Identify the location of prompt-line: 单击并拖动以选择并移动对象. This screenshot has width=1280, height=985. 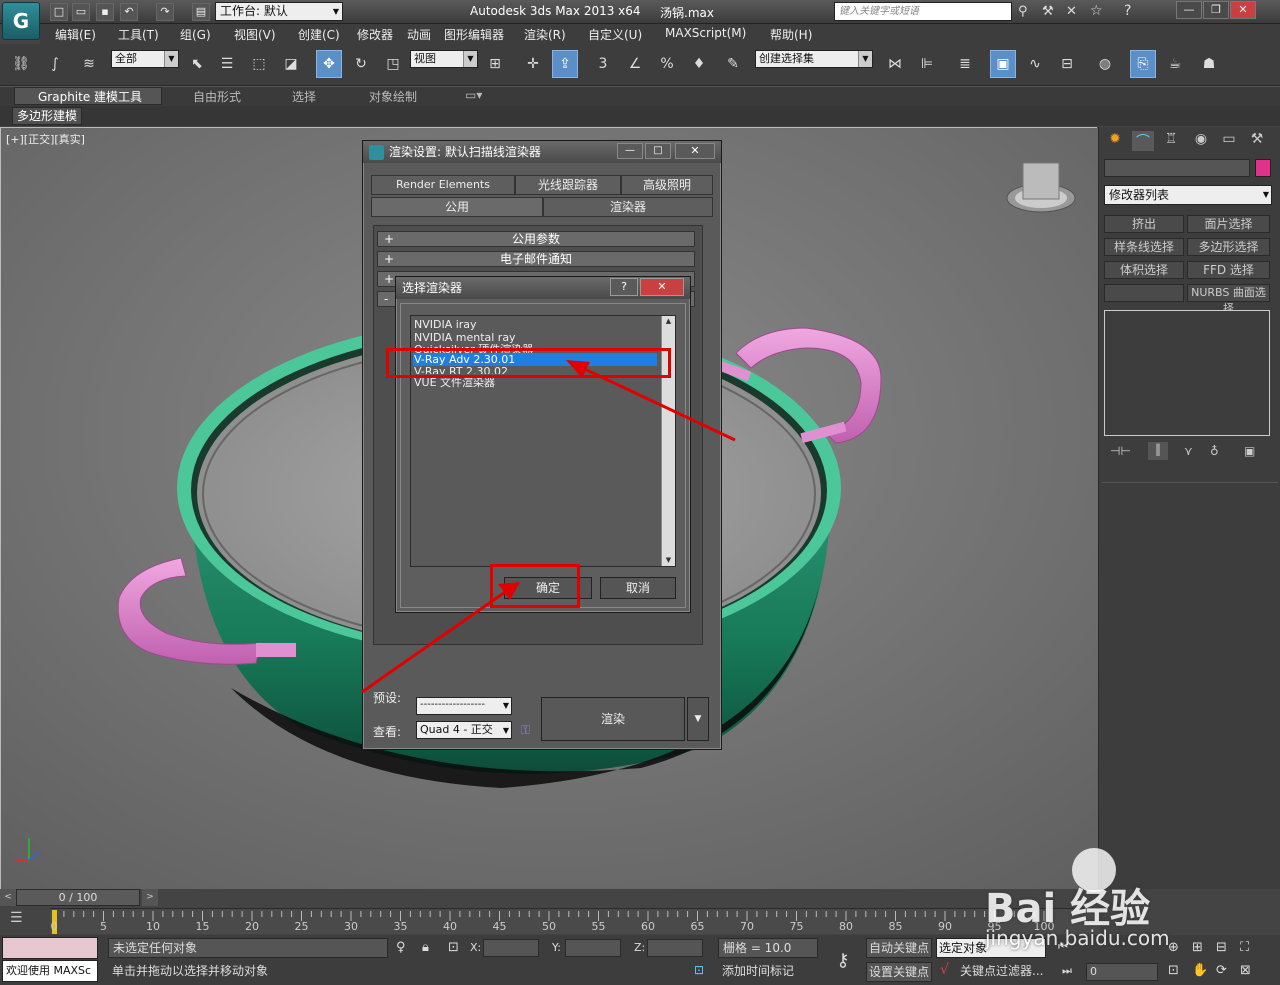
(190, 971).